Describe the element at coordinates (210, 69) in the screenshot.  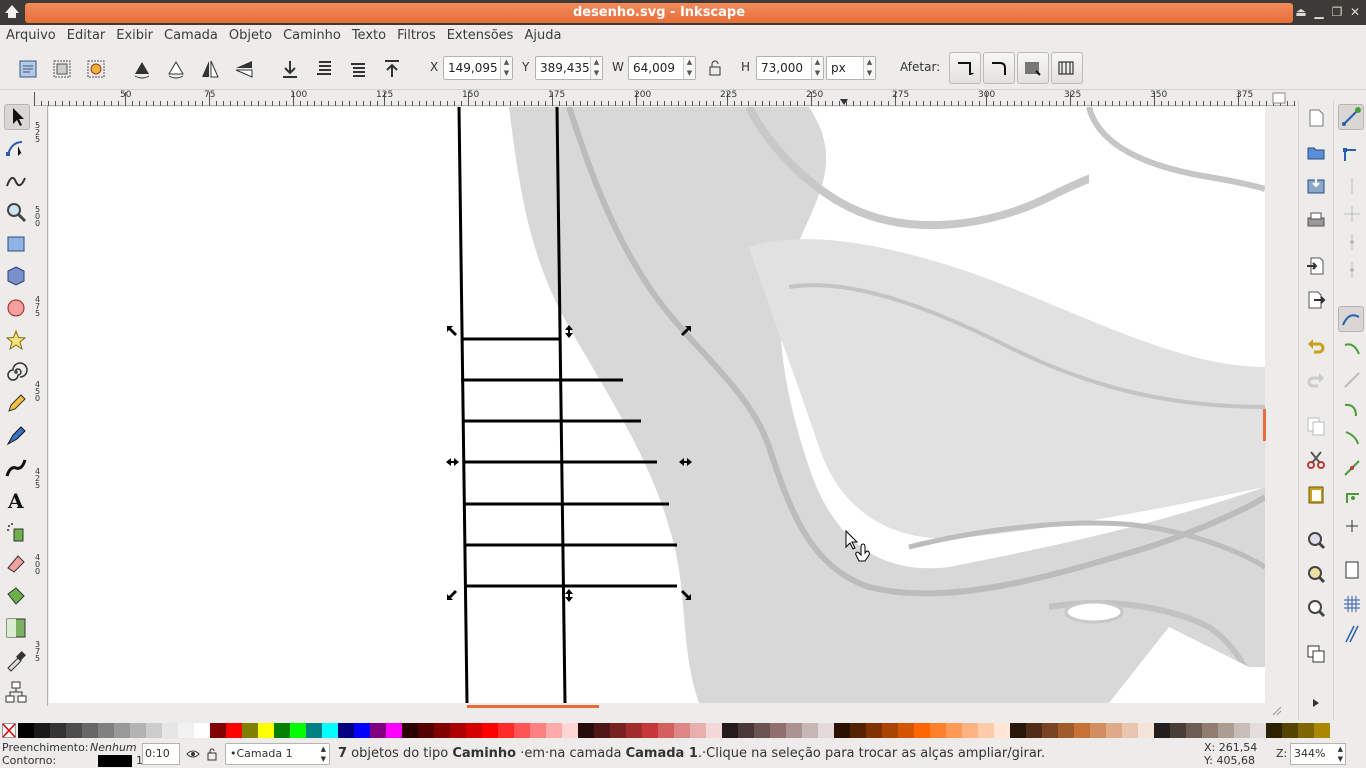
I see `flip-horizontal-icon` at that location.